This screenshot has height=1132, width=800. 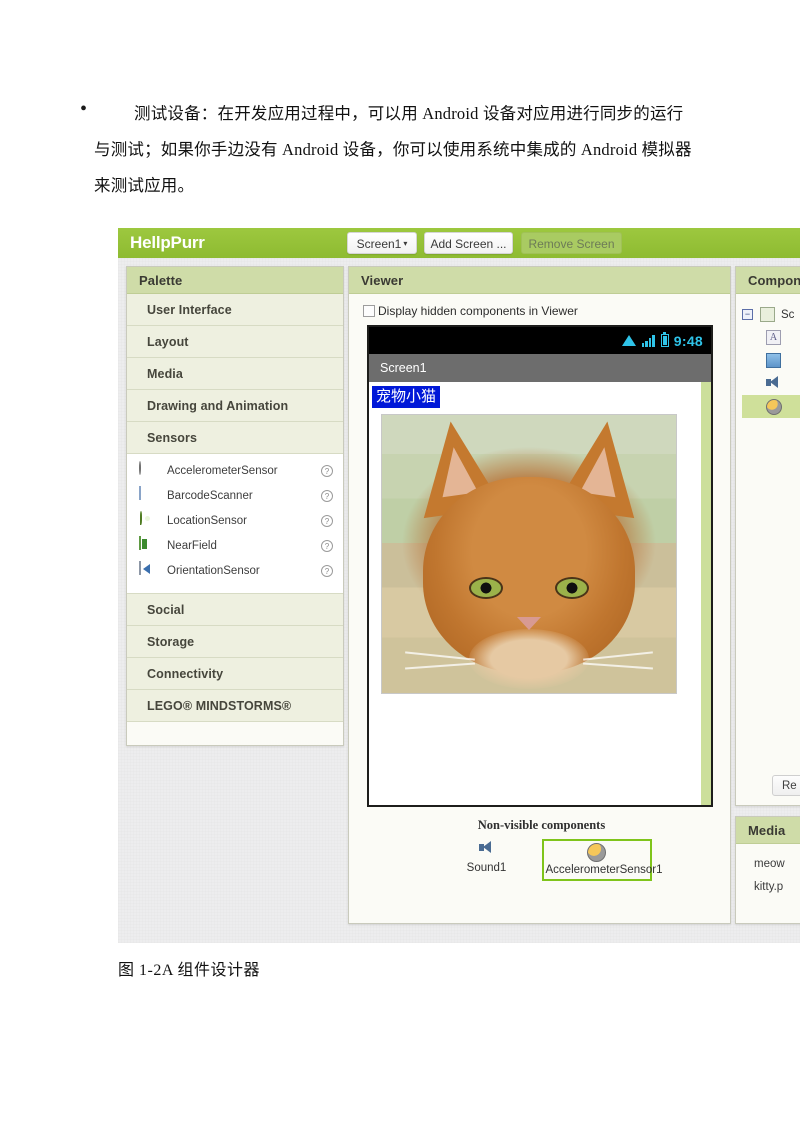 What do you see at coordinates (604, 870) in the screenshot?
I see `non-visible-component-label: AccelerometerSensor1` at bounding box center [604, 870].